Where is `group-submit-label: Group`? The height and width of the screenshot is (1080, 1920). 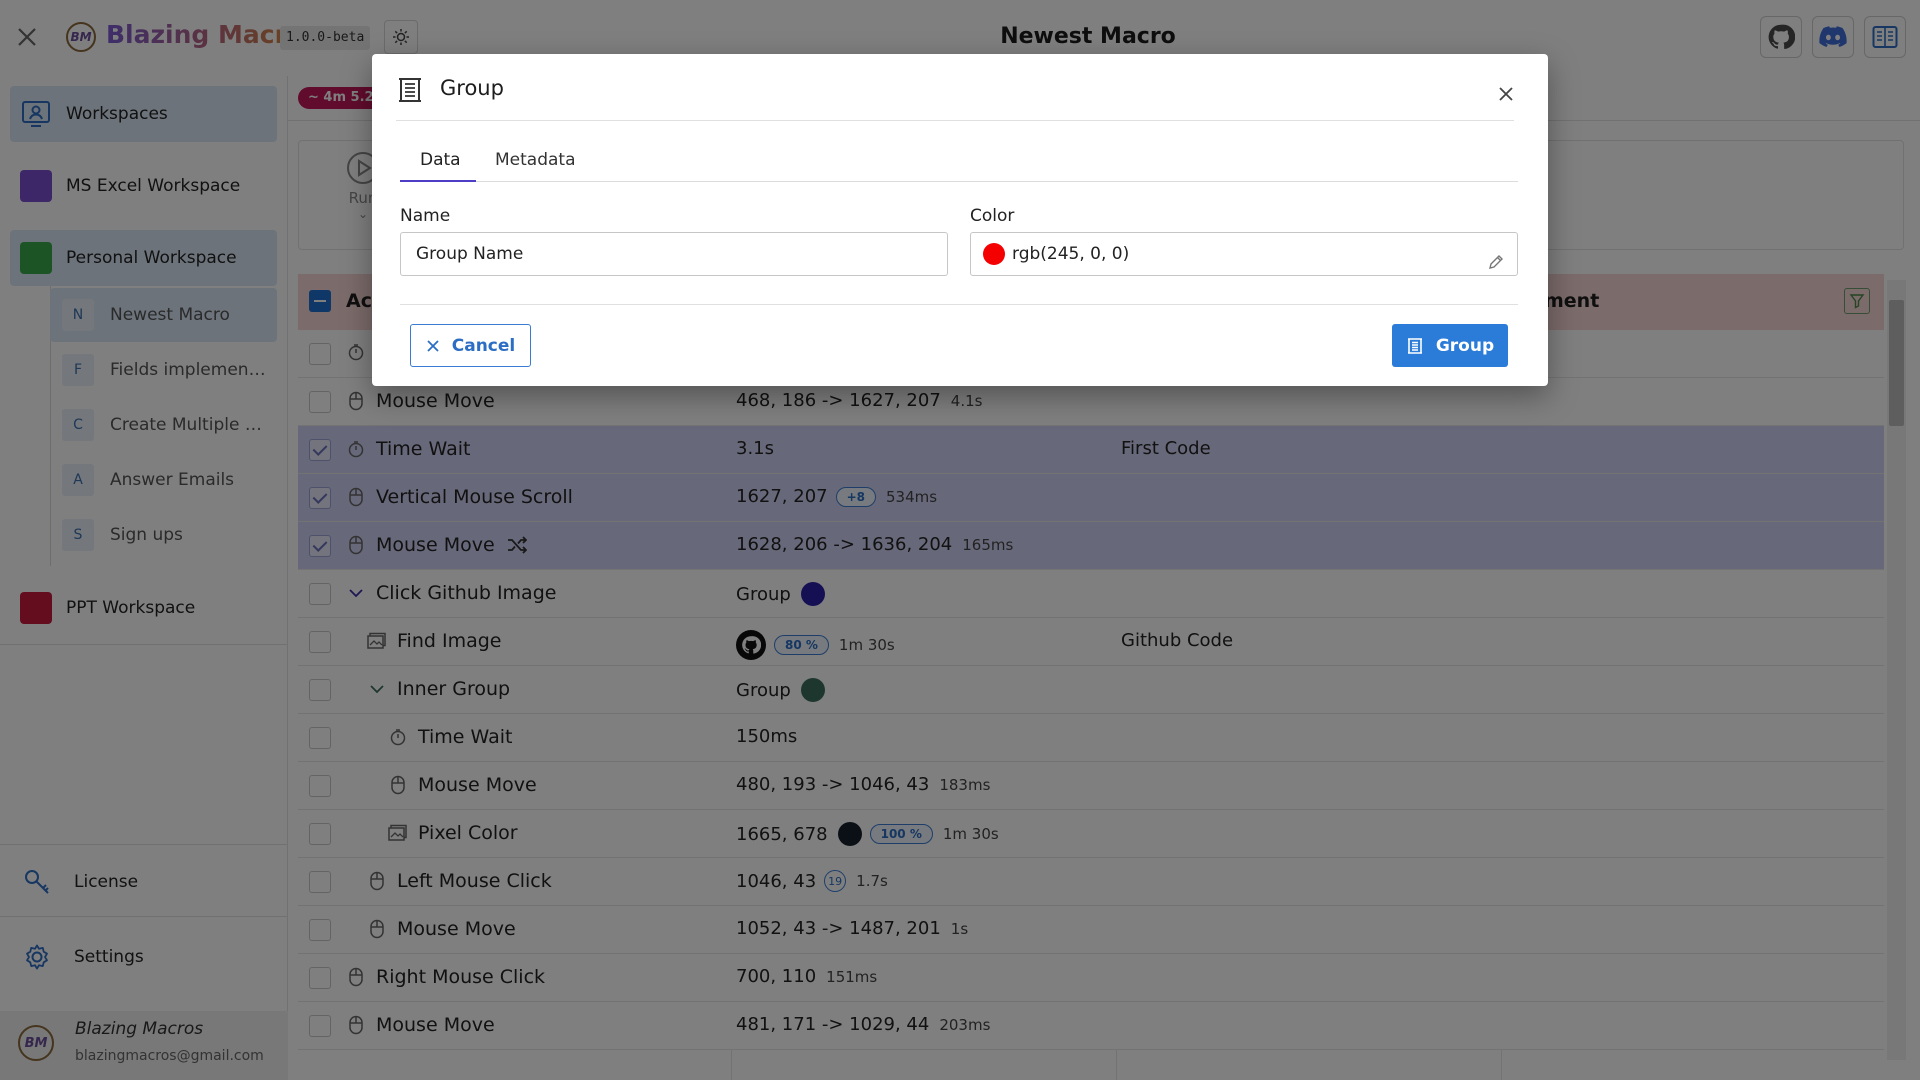 group-submit-label: Group is located at coordinates (1465, 345).